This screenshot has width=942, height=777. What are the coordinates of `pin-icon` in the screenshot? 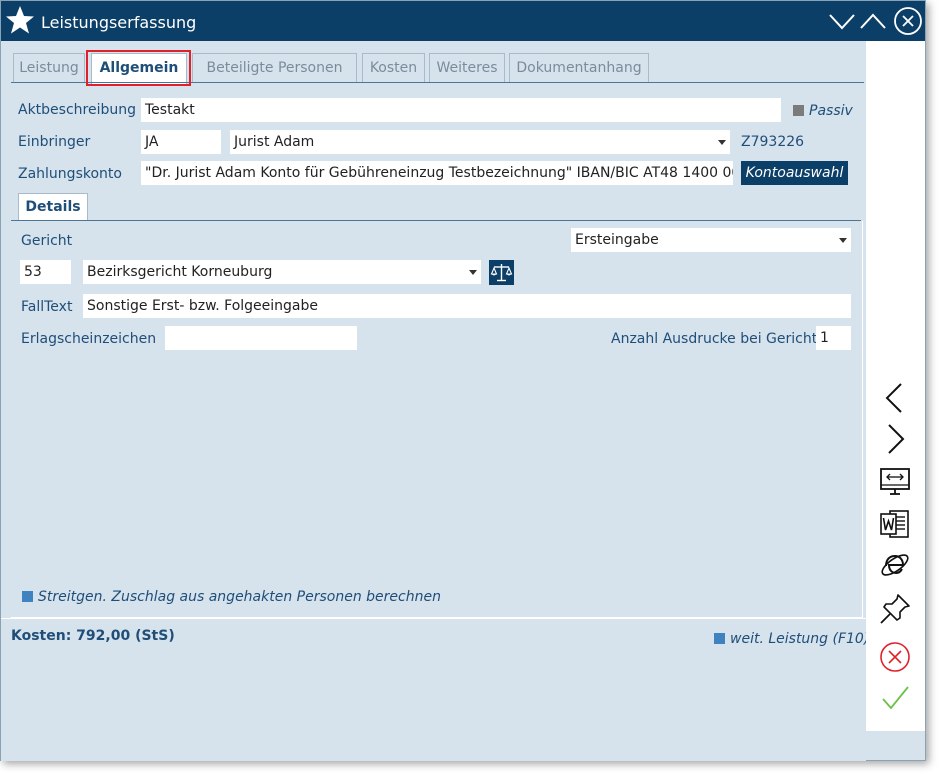 It's located at (895, 609).